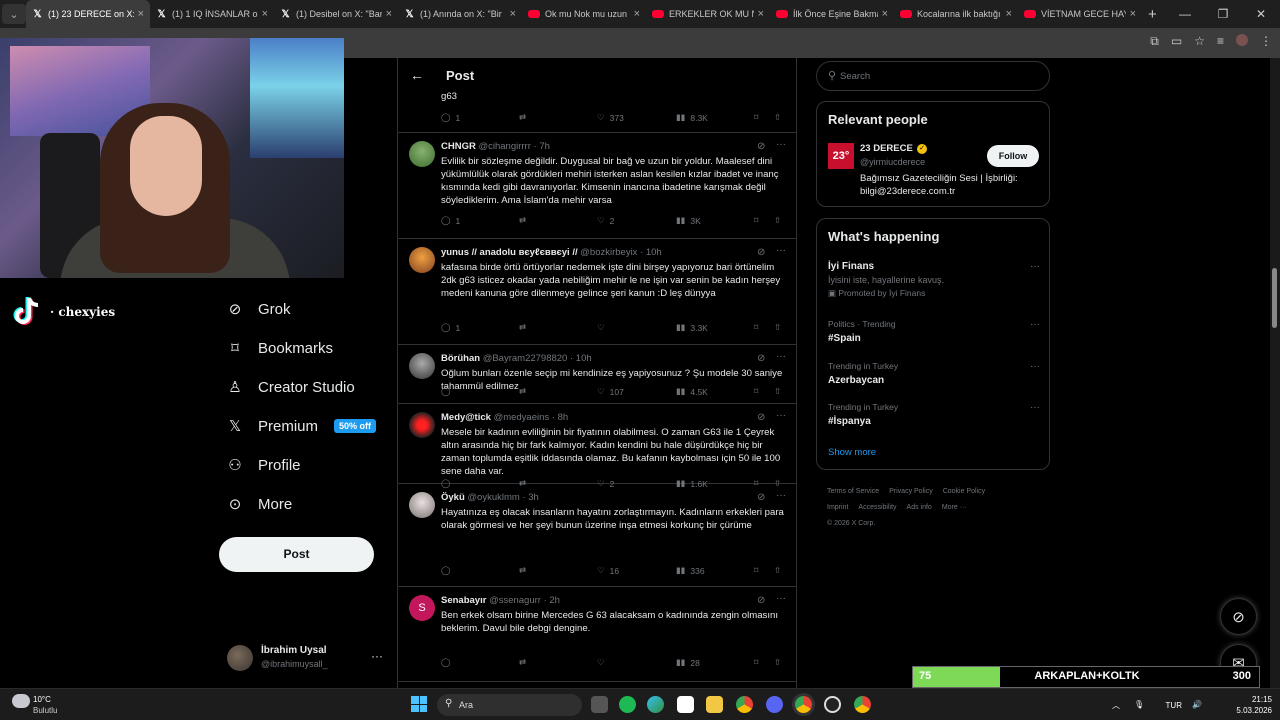  Describe the element at coordinates (460, 358) in the screenshot. I see `author-name: Börühan` at that location.